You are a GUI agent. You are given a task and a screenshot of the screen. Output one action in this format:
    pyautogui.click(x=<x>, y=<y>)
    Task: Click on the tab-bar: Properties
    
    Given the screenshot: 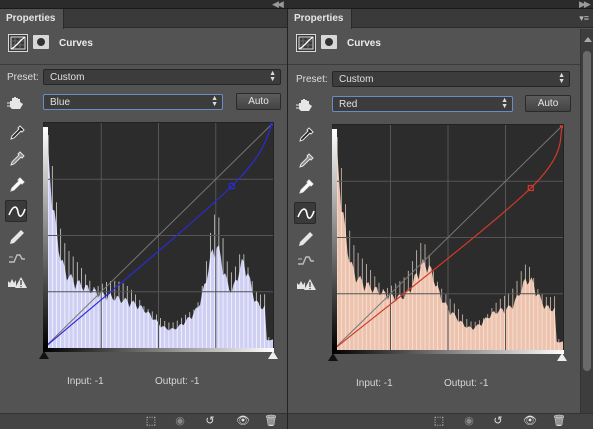 What is the action you would take?
    pyautogui.click(x=143, y=19)
    